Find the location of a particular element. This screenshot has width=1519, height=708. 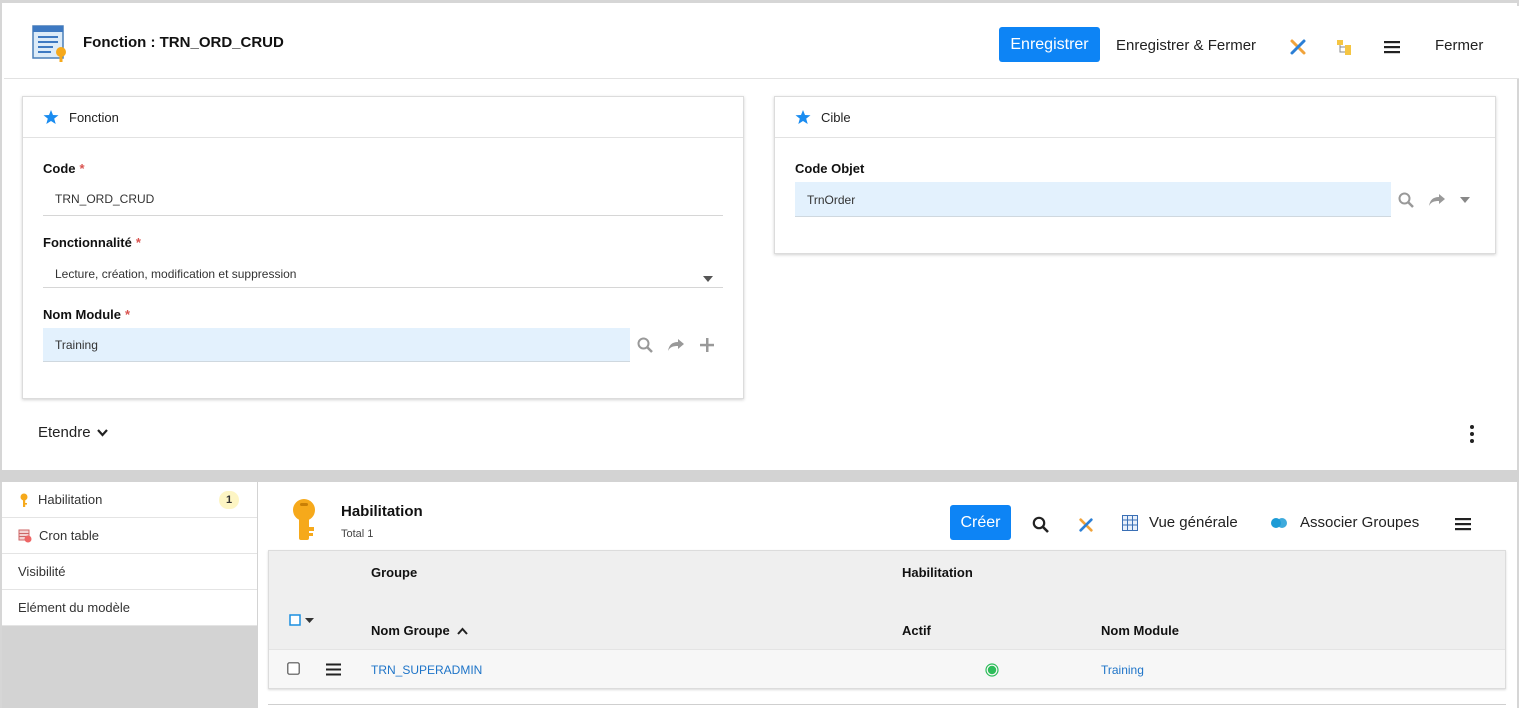

sidebar-item-element-modele: Elément du modèle is located at coordinates (129, 608).